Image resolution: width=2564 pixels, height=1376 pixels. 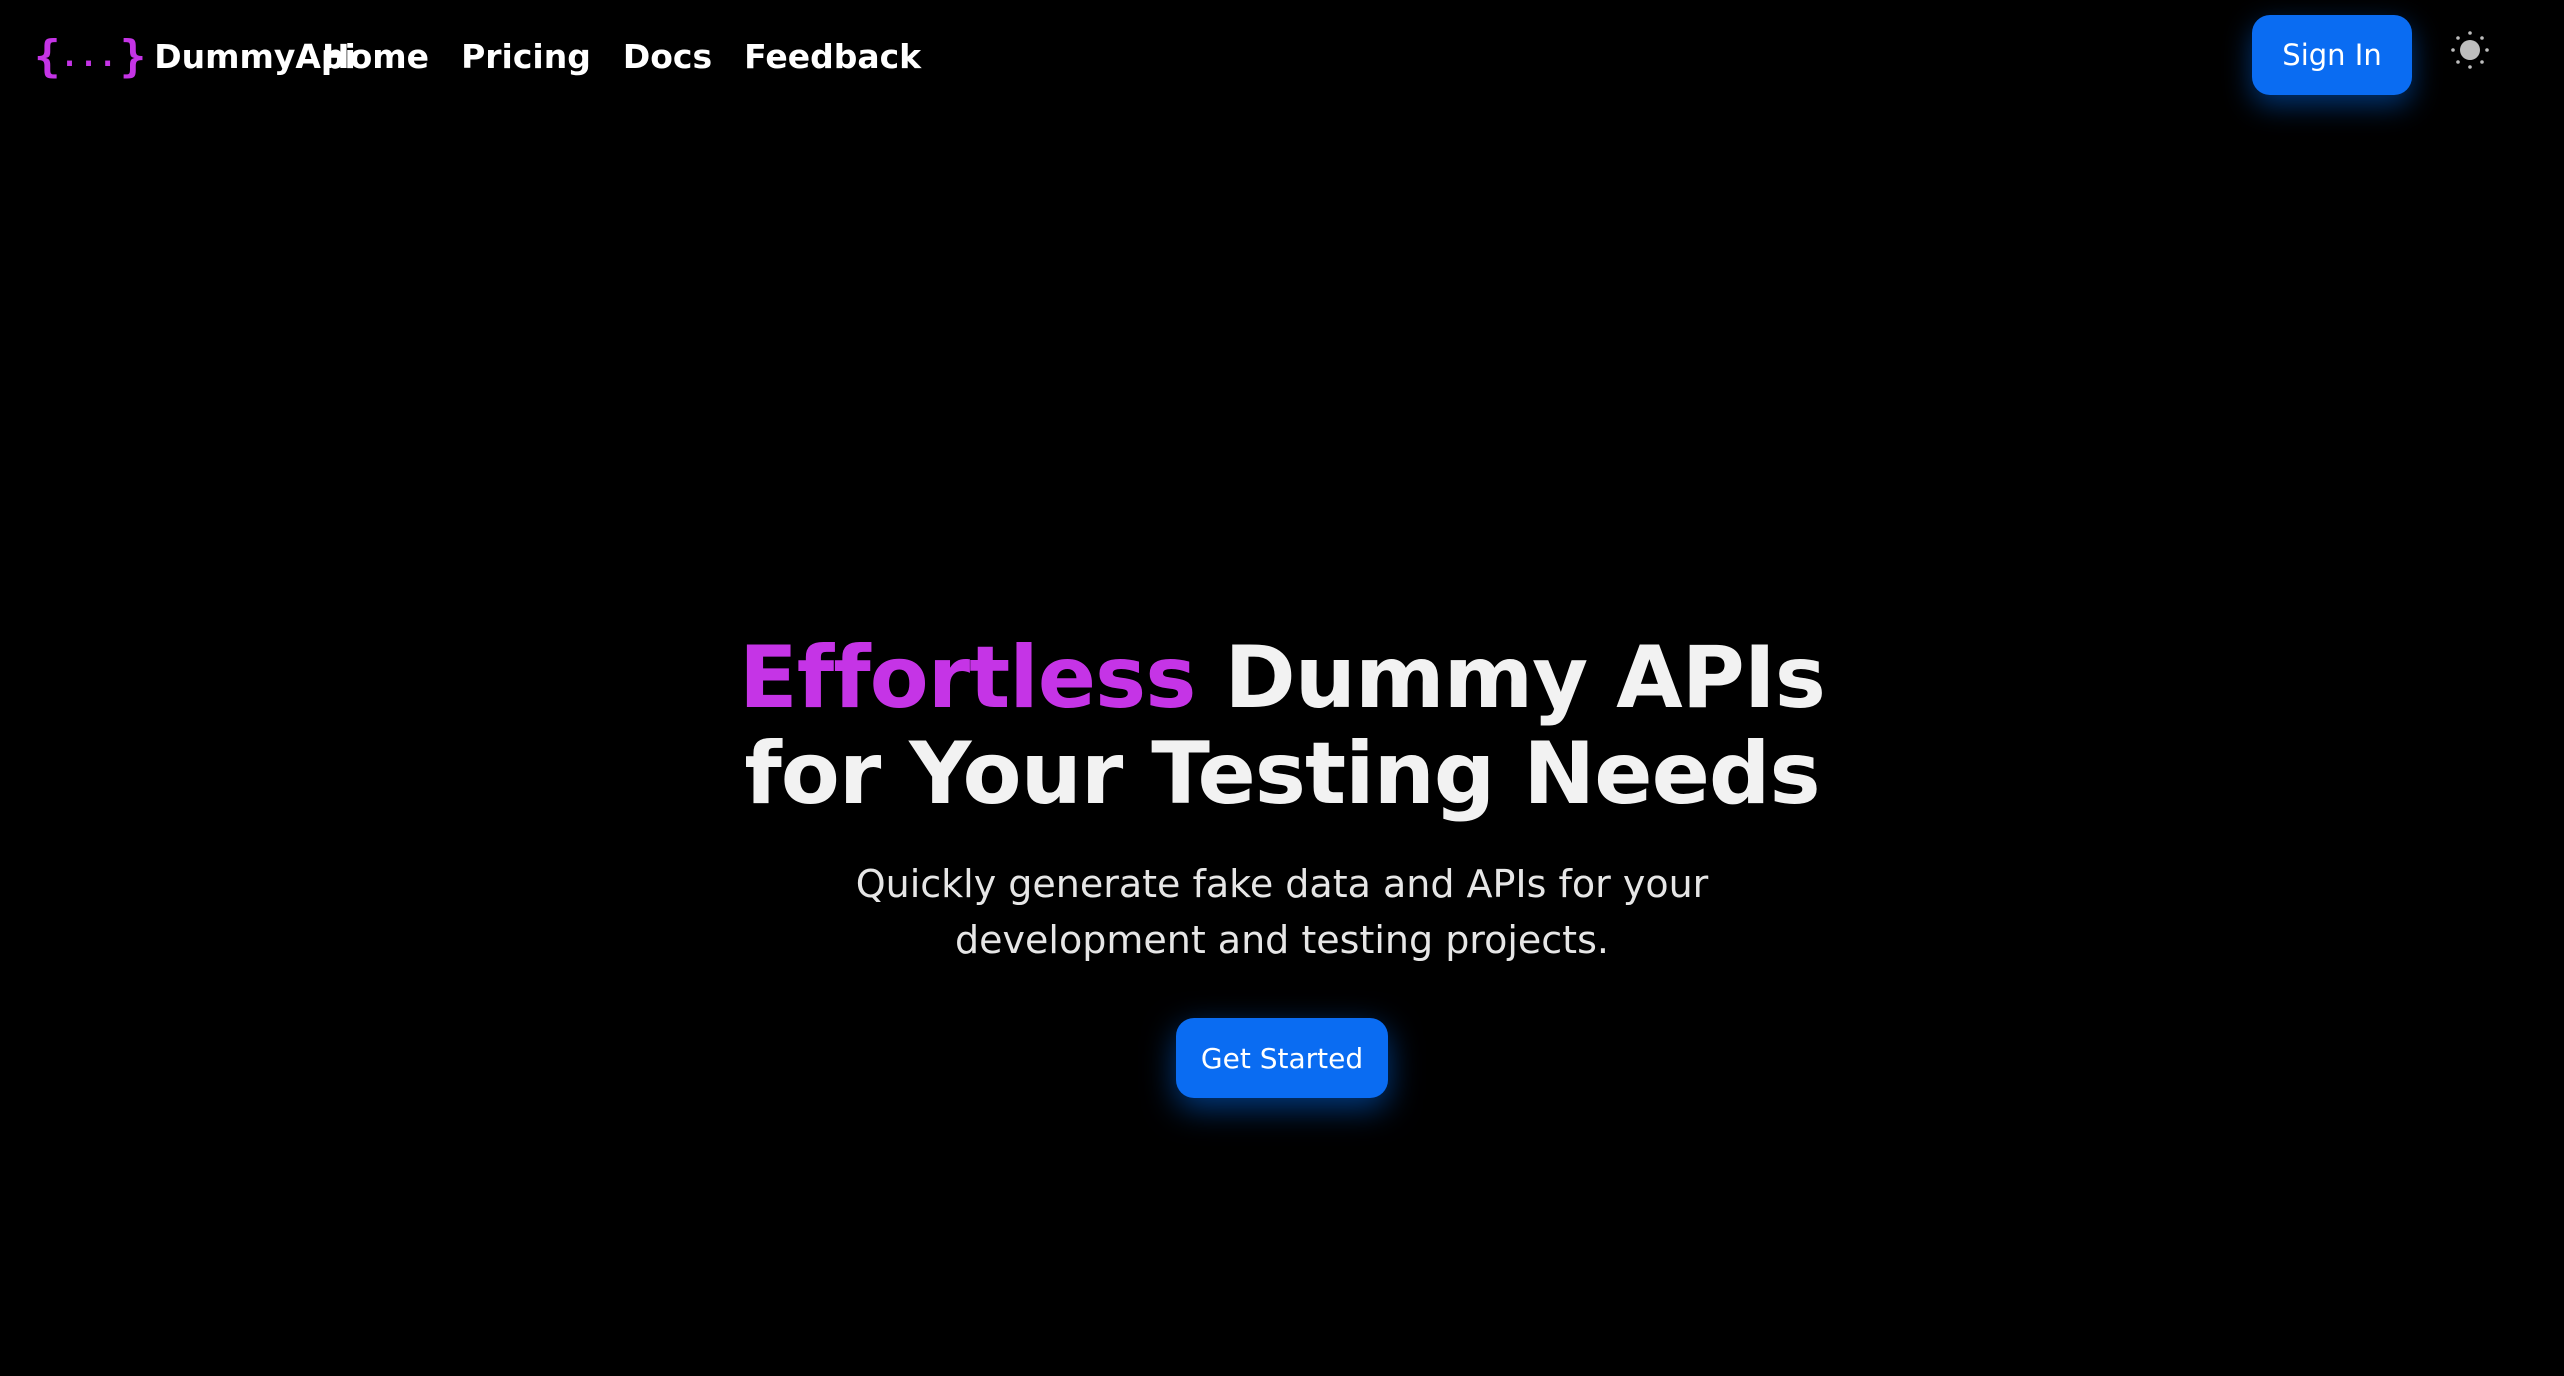 I want to click on theme-toggle-button, so click(x=2470, y=50).